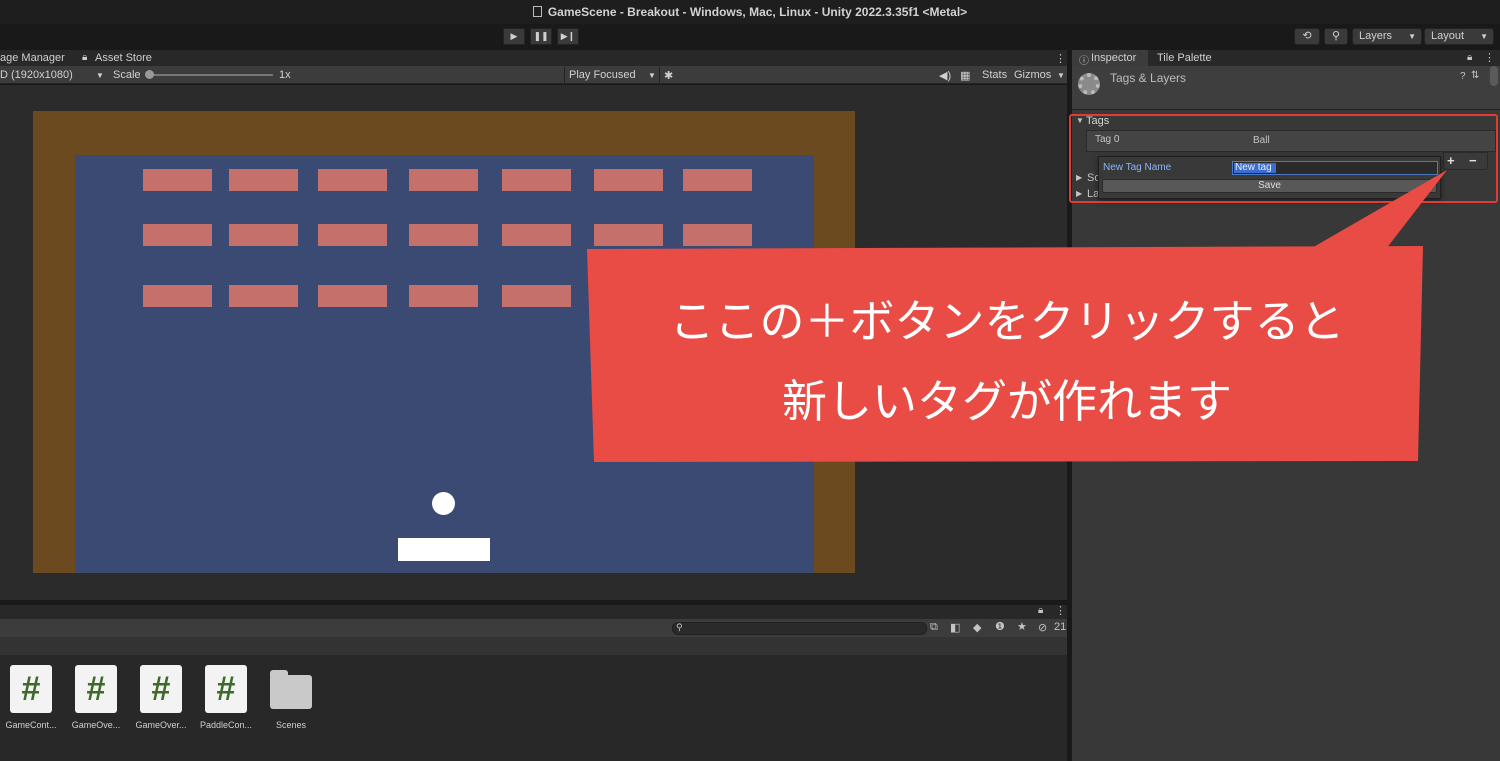 The image size is (1500, 761). Describe the element at coordinates (1007, 321) in the screenshot. I see `callout-line-1: ここの＋ボタンをクリックすると` at that location.